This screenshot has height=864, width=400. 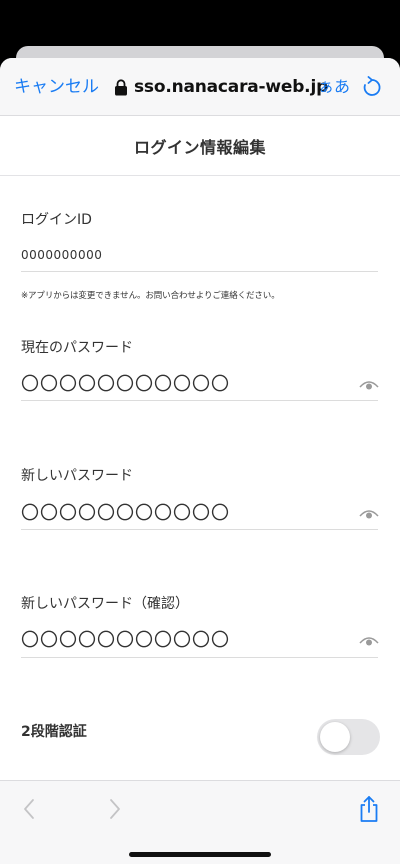 What do you see at coordinates (200, 854) in the screenshot?
I see `home-indicator` at bounding box center [200, 854].